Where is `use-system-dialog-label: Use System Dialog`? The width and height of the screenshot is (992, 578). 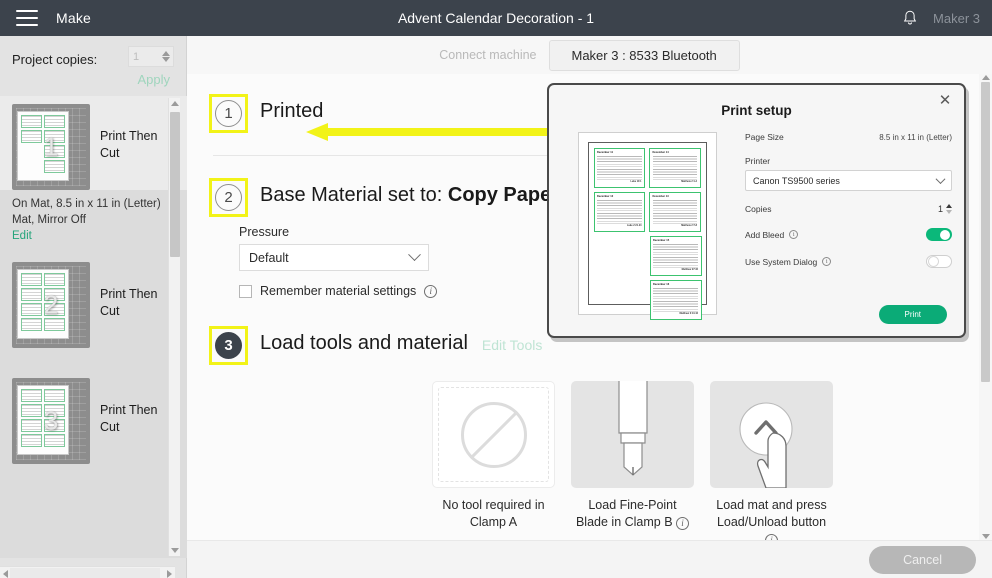 use-system-dialog-label: Use System Dialog is located at coordinates (781, 261).